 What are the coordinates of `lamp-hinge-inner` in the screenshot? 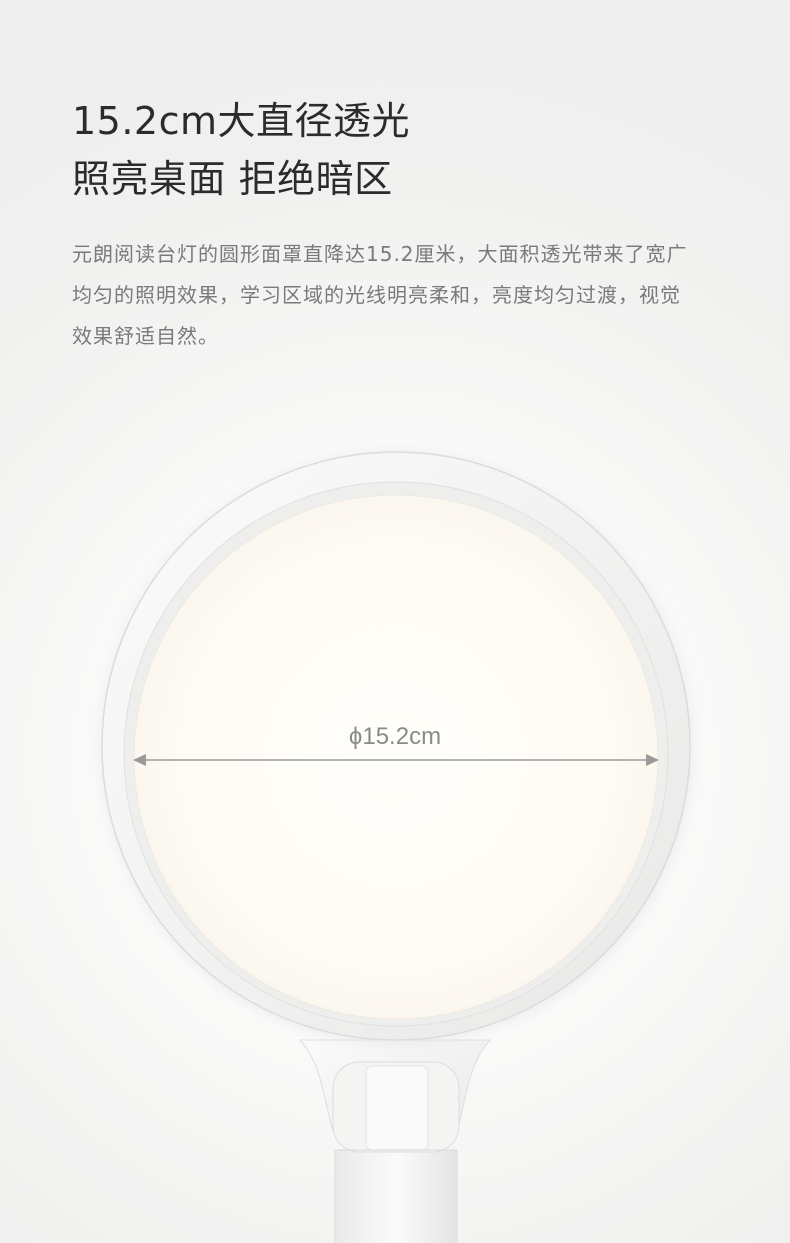 It's located at (397, 1108).